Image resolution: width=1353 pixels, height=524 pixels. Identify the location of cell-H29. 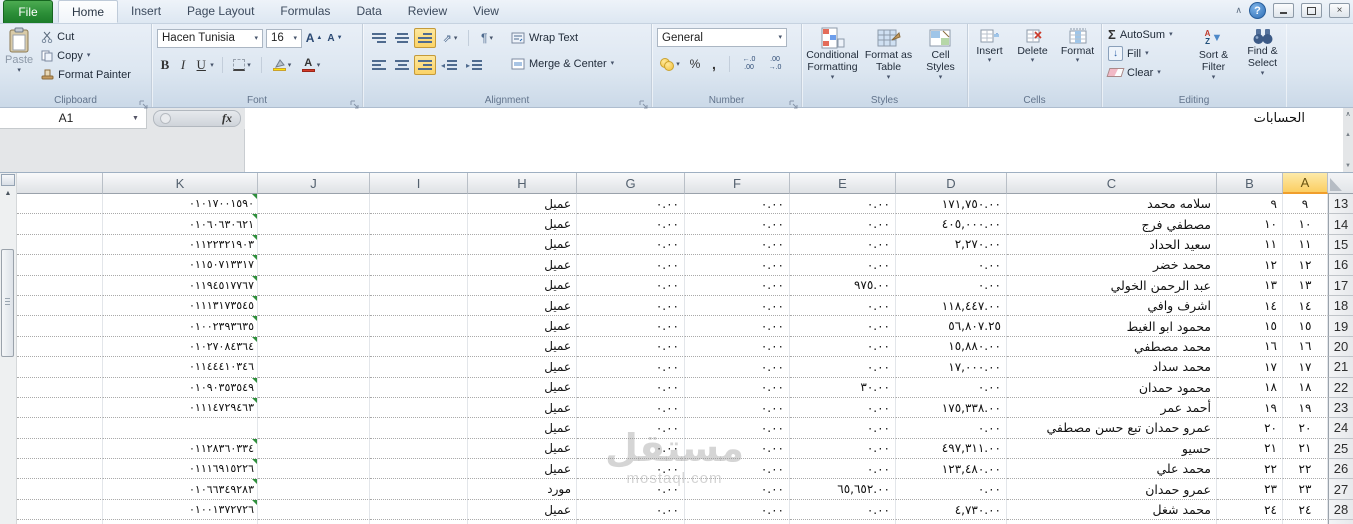
(522, 522).